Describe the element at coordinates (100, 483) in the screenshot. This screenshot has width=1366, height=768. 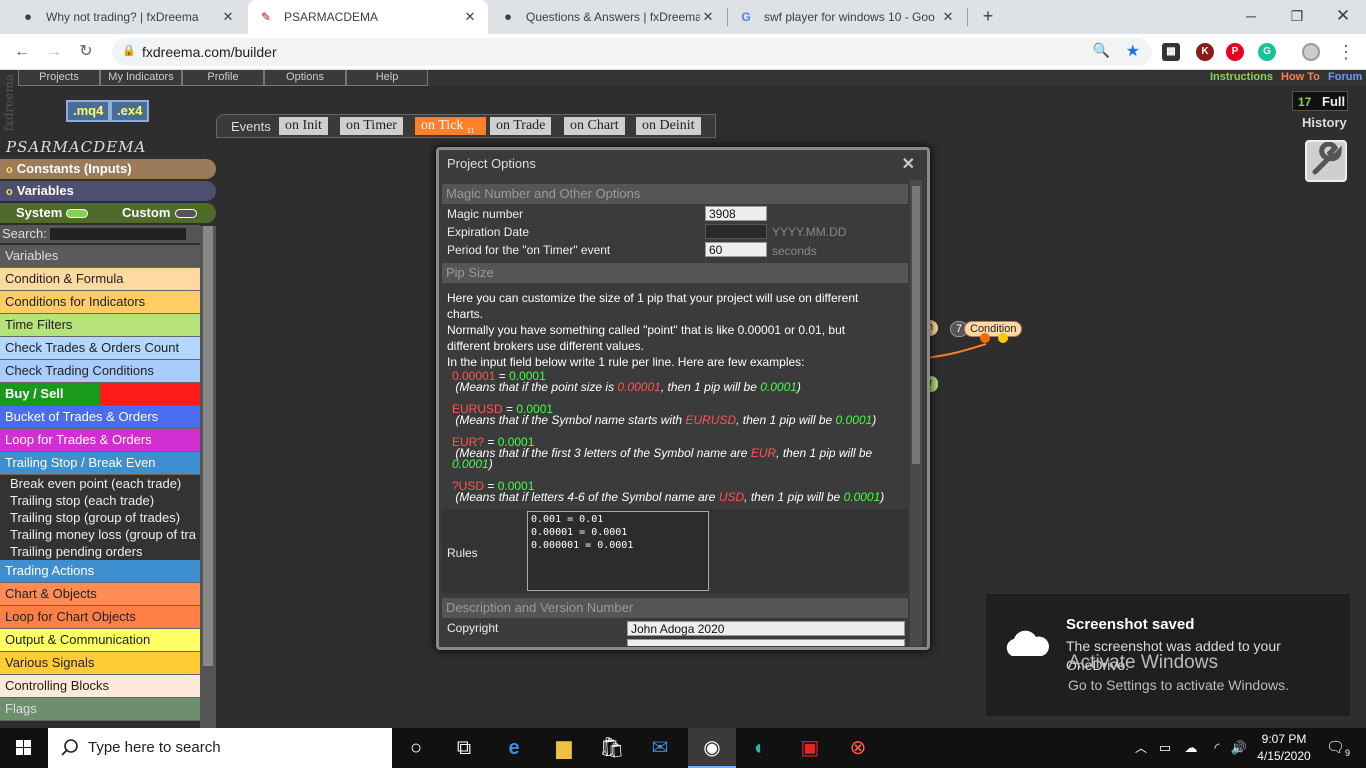
I see `block-break-even-point: Break even point (each trade)` at that location.